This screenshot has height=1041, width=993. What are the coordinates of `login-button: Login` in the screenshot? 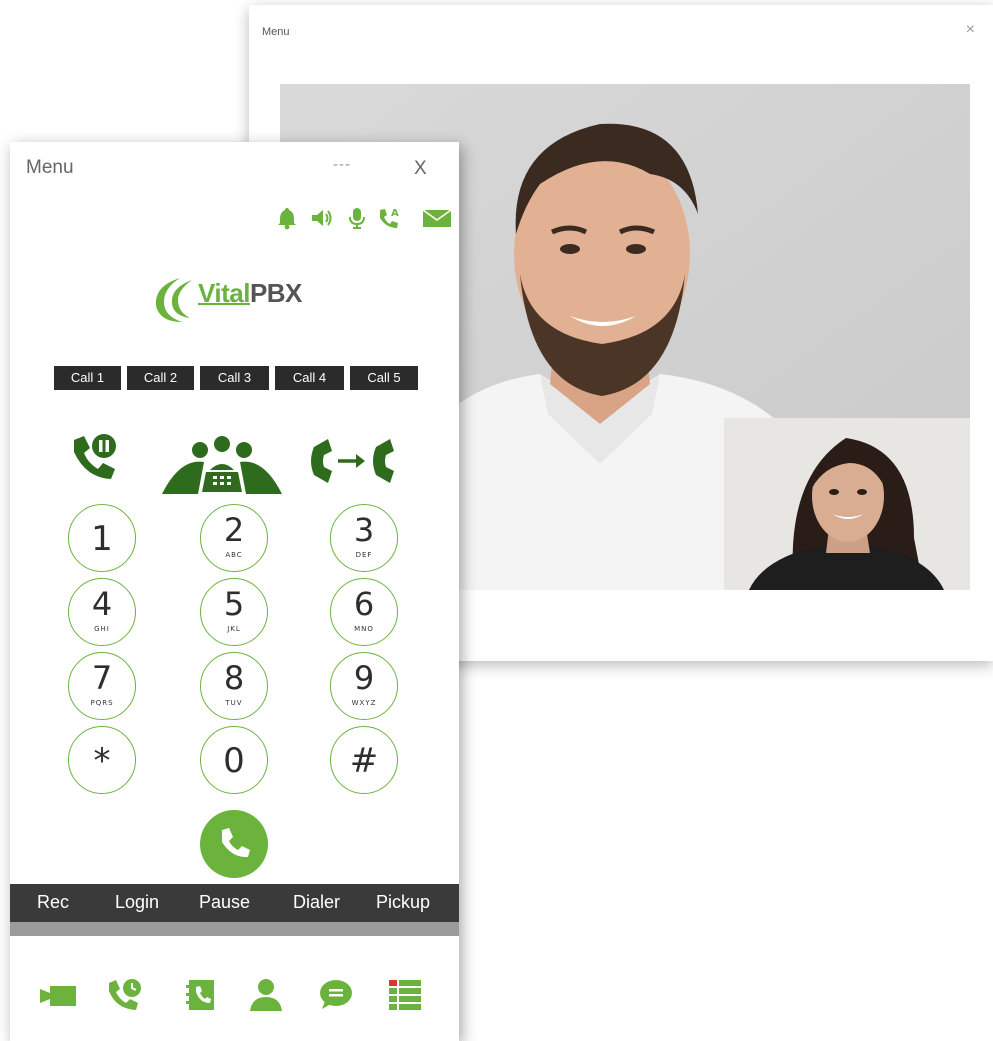 It's located at (137, 902).